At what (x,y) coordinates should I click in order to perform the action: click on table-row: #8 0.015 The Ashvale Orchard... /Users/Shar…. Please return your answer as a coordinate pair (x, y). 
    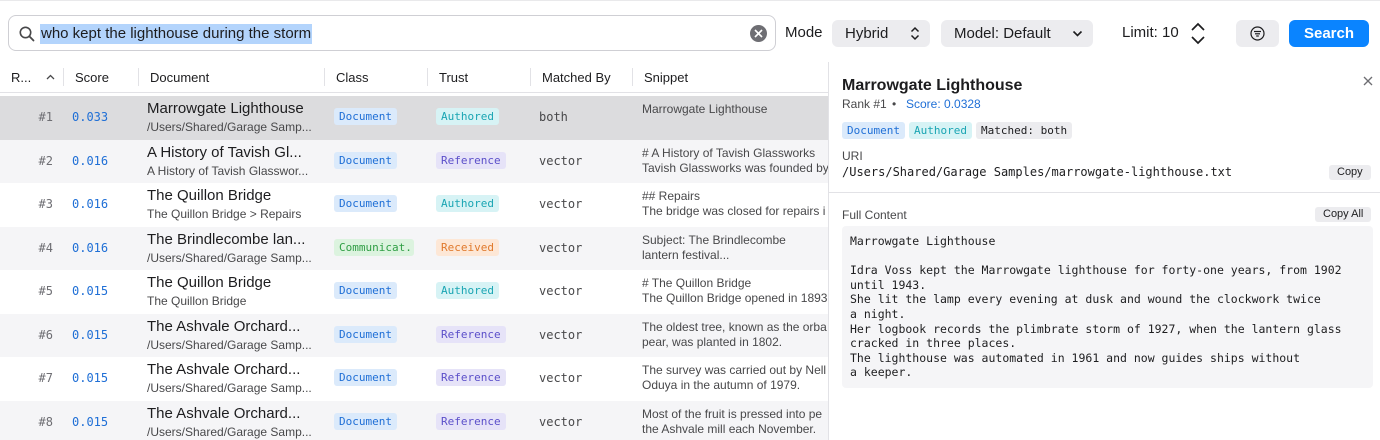
    Looking at the image, I should click on (414, 420).